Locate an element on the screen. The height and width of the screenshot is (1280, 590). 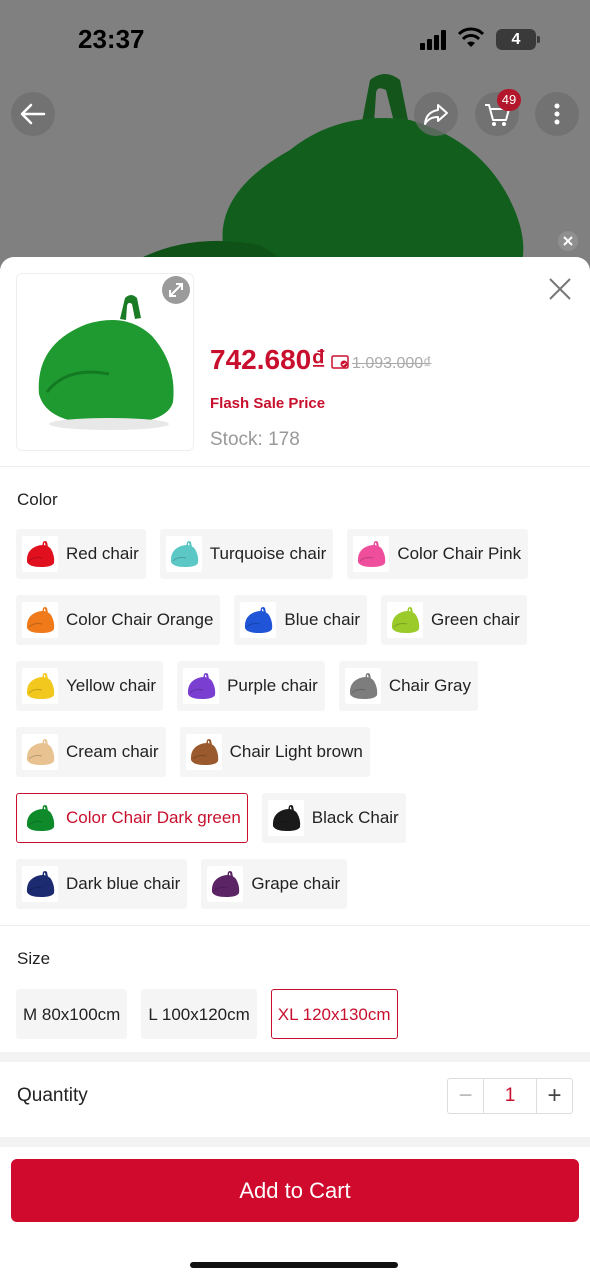
color-option: Dark blue chair is located at coordinates (102, 884).